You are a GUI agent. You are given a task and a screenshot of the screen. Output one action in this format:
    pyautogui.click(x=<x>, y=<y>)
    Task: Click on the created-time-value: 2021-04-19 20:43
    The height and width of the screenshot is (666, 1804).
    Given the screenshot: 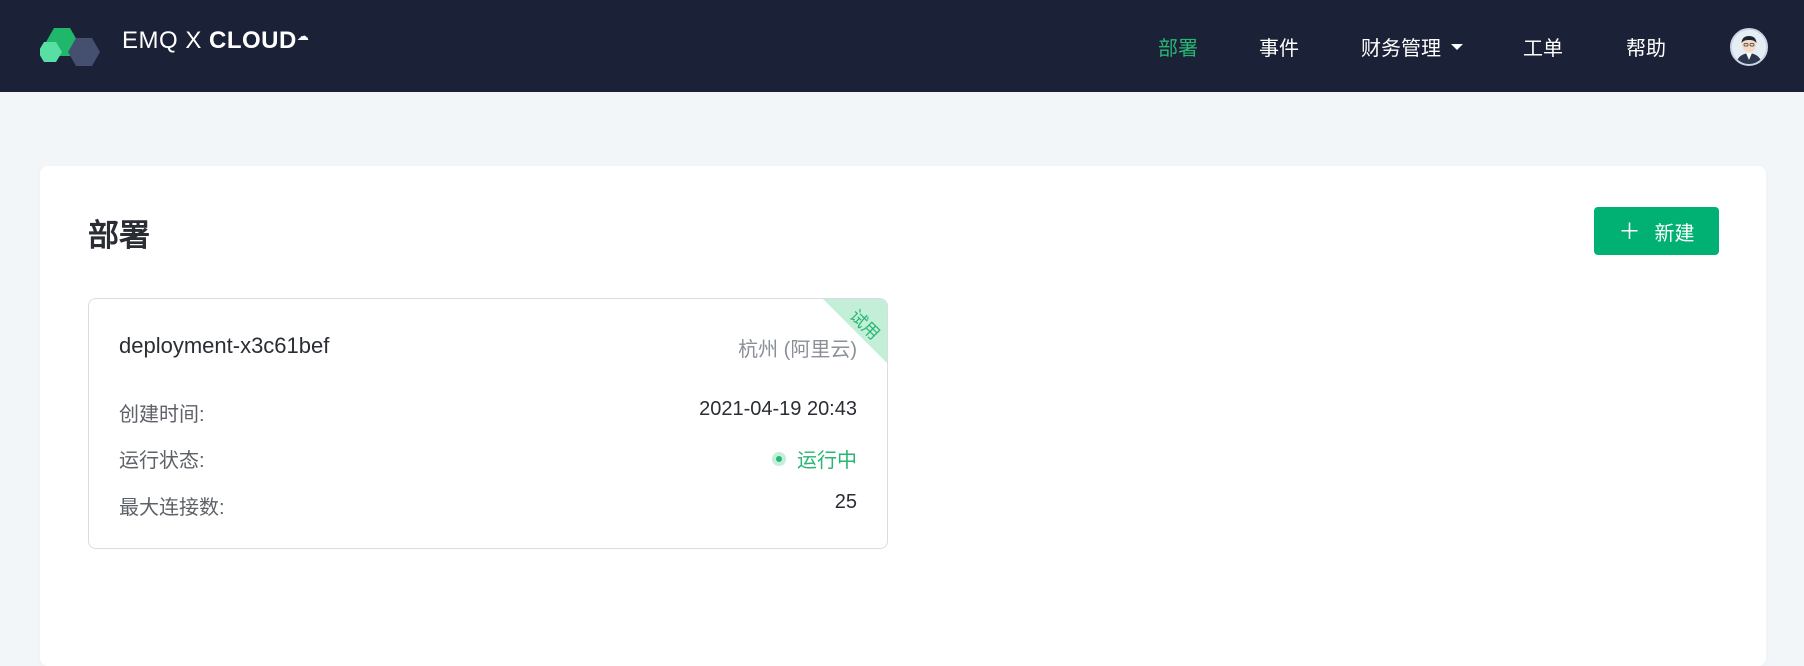 What is the action you would take?
    pyautogui.click(x=778, y=409)
    